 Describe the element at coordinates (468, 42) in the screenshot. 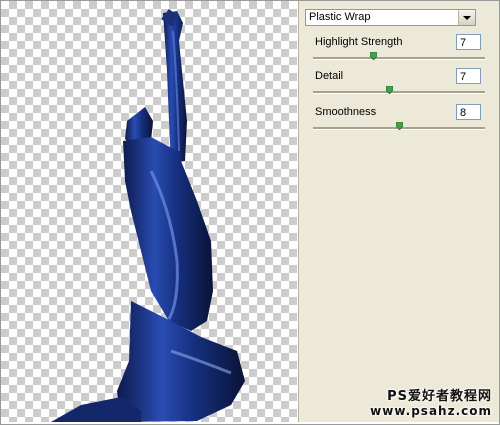

I see `highlight-strength-input: 7` at that location.